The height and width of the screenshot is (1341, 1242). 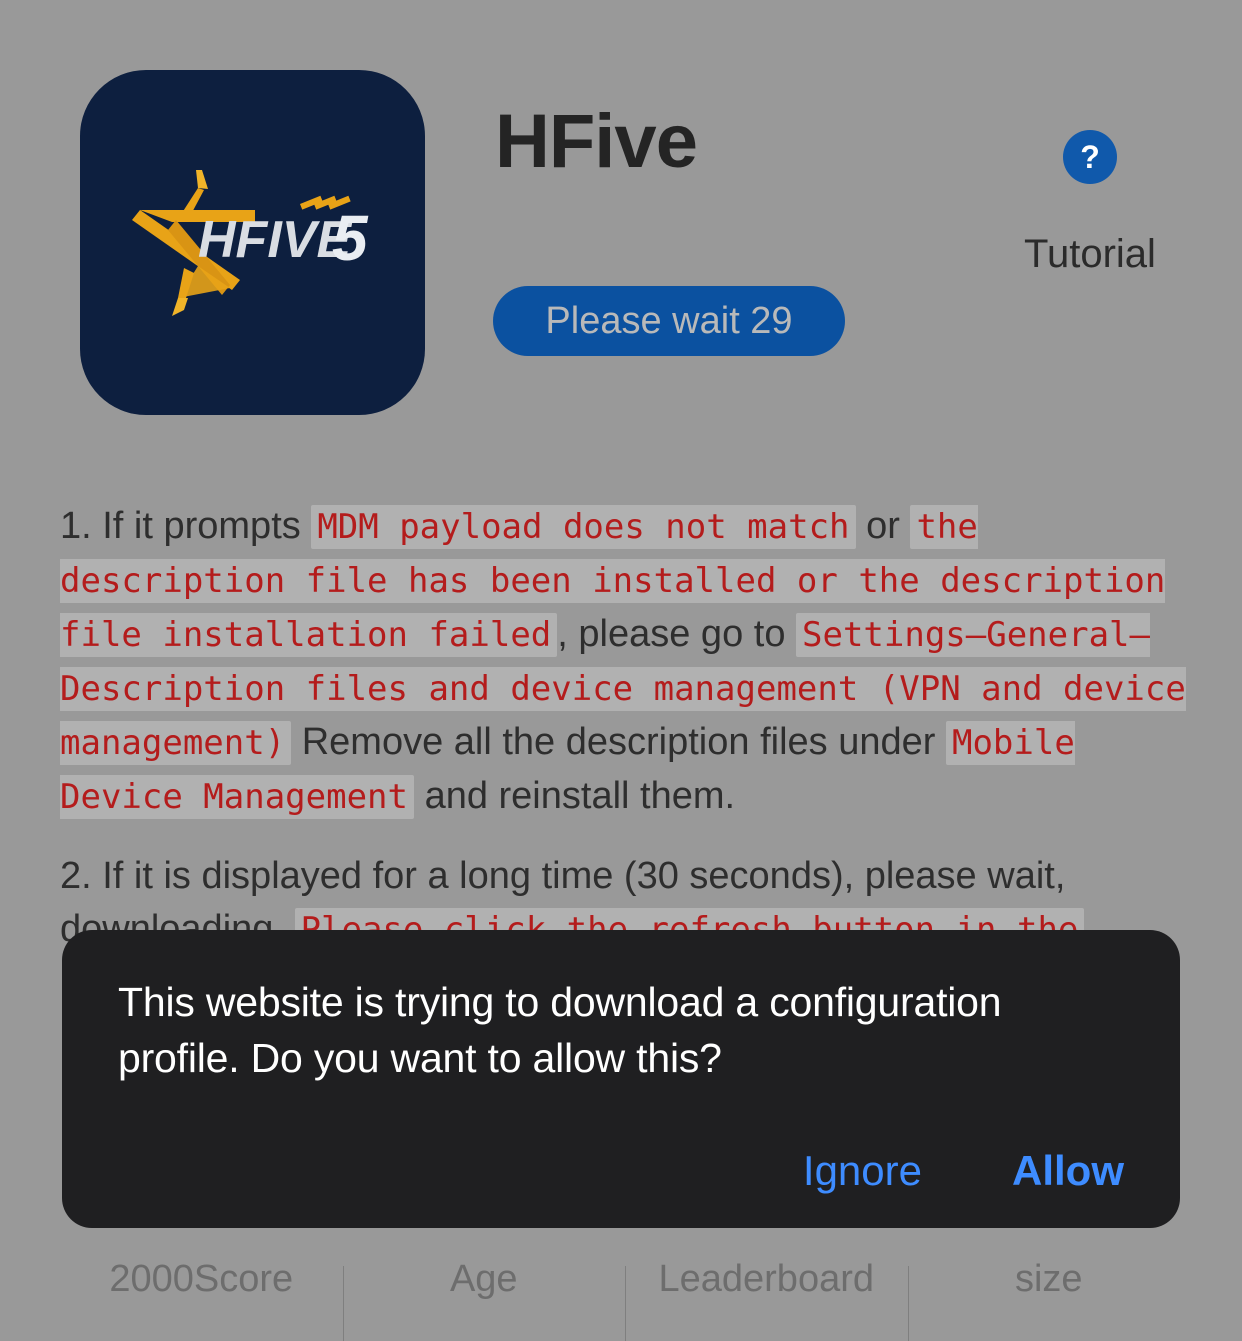 I want to click on tutorial-label: Tutorial, so click(x=1090, y=254).